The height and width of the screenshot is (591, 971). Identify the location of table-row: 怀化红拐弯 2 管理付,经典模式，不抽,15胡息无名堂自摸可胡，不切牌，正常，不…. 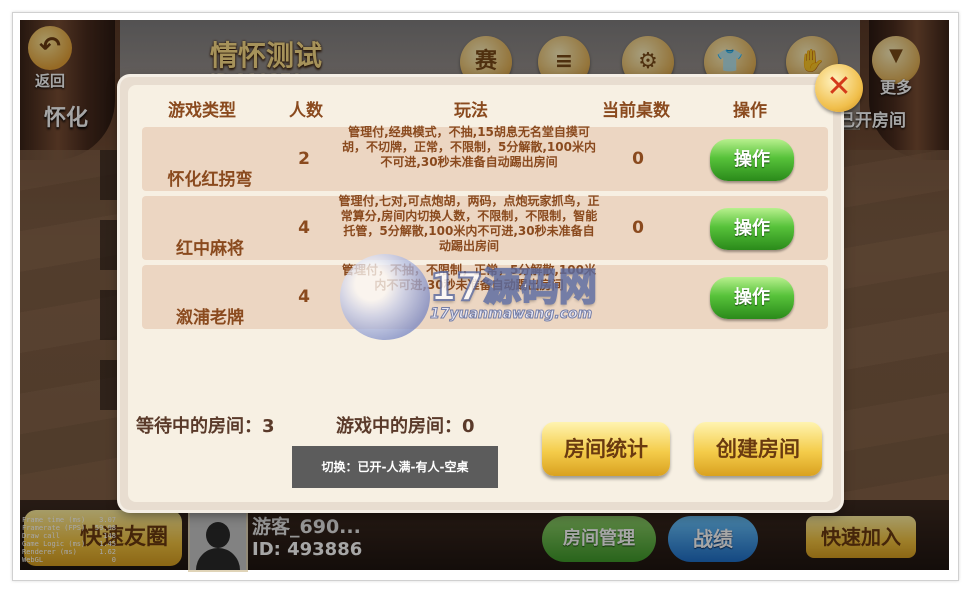
(485, 158).